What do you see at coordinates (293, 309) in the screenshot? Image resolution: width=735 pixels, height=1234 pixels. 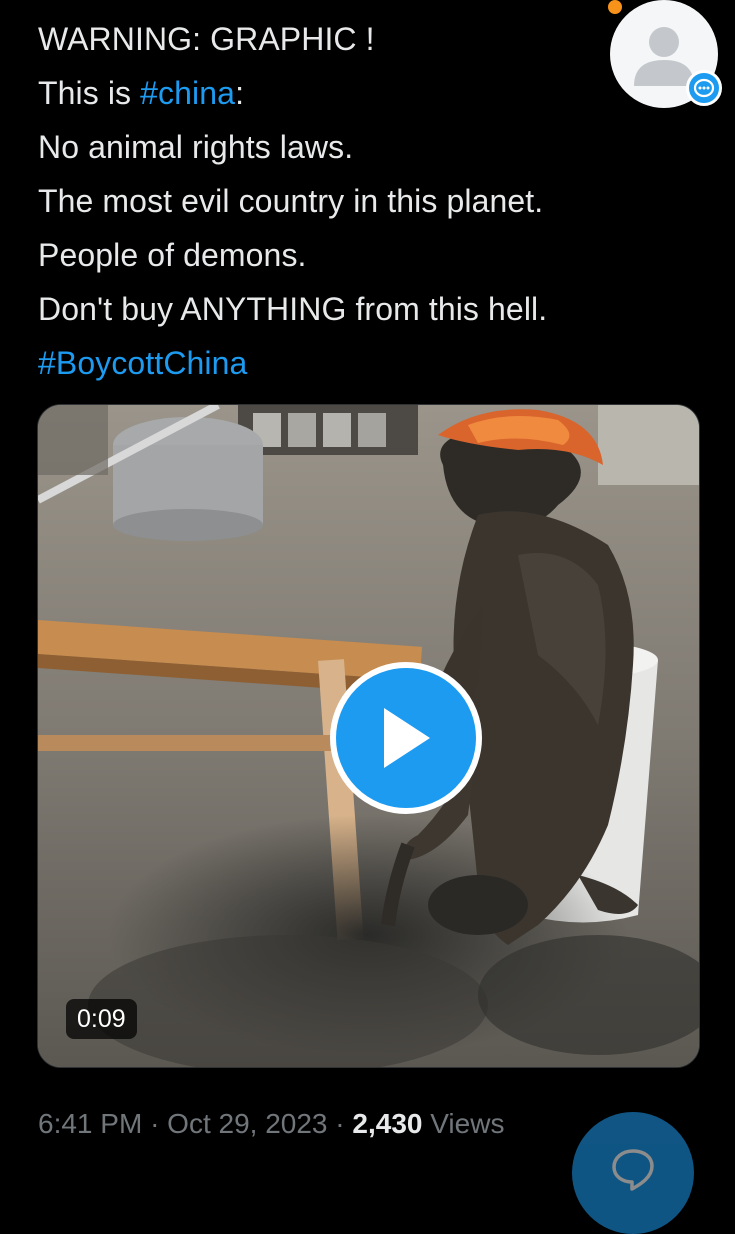 I see `tweet-line-text: Don't buy ANYTHING from this hell.` at bounding box center [293, 309].